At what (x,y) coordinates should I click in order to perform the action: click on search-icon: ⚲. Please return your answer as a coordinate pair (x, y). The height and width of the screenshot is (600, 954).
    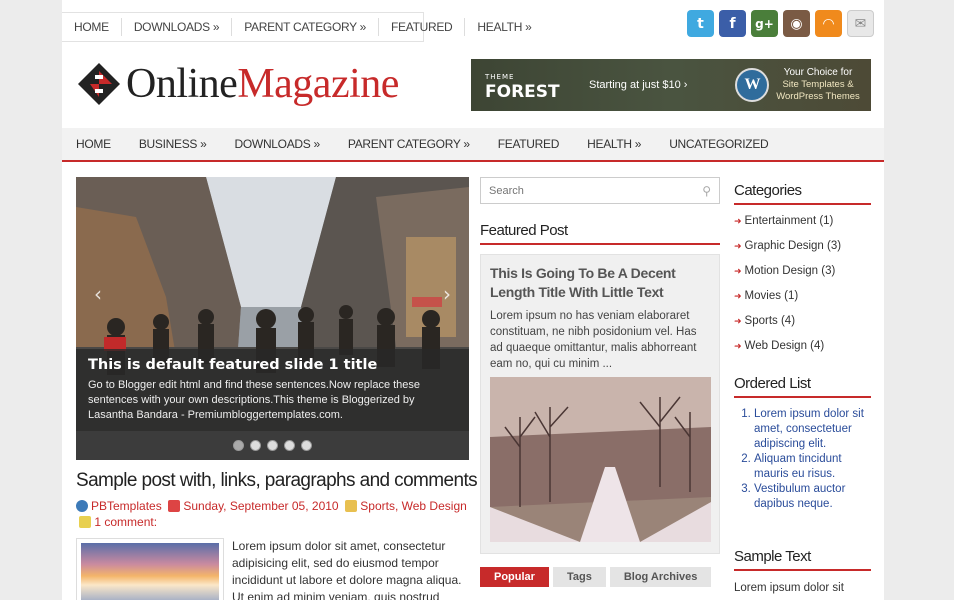
    Looking at the image, I should click on (706, 191).